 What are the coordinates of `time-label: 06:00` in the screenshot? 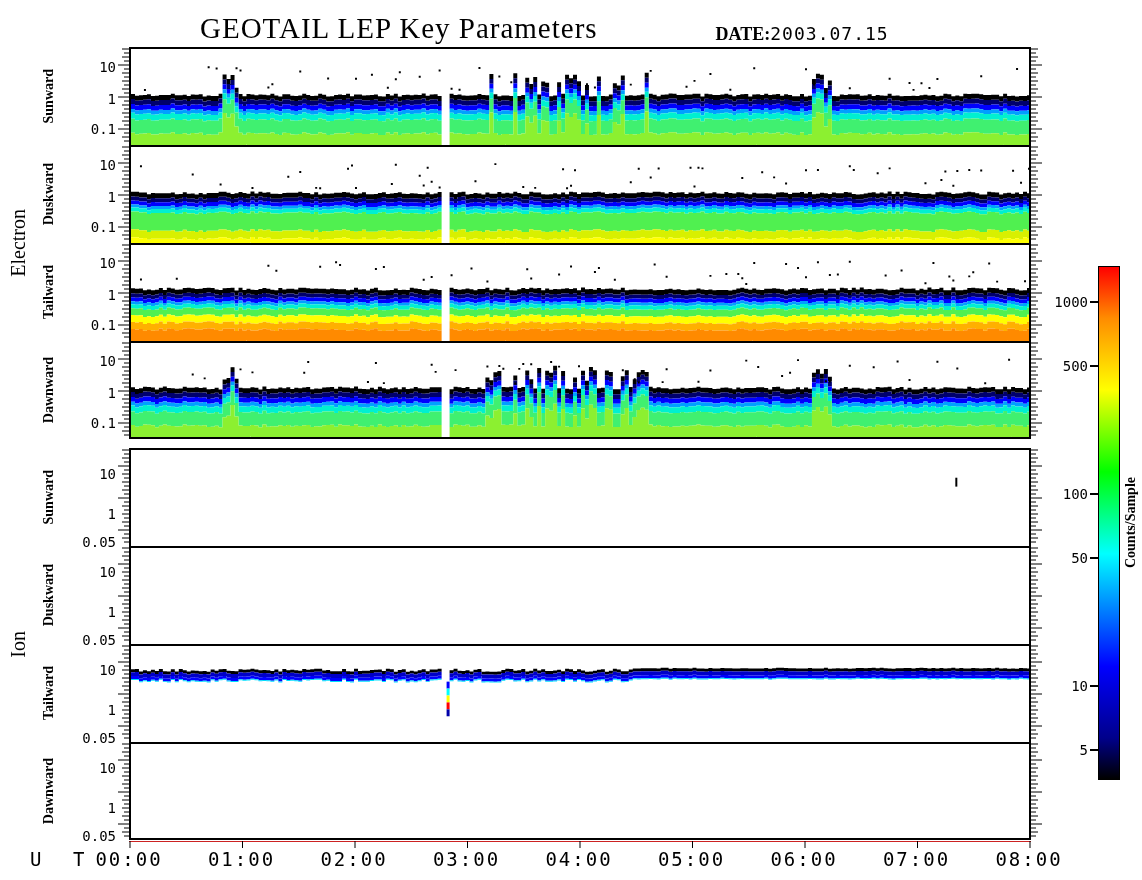 It's located at (804, 859).